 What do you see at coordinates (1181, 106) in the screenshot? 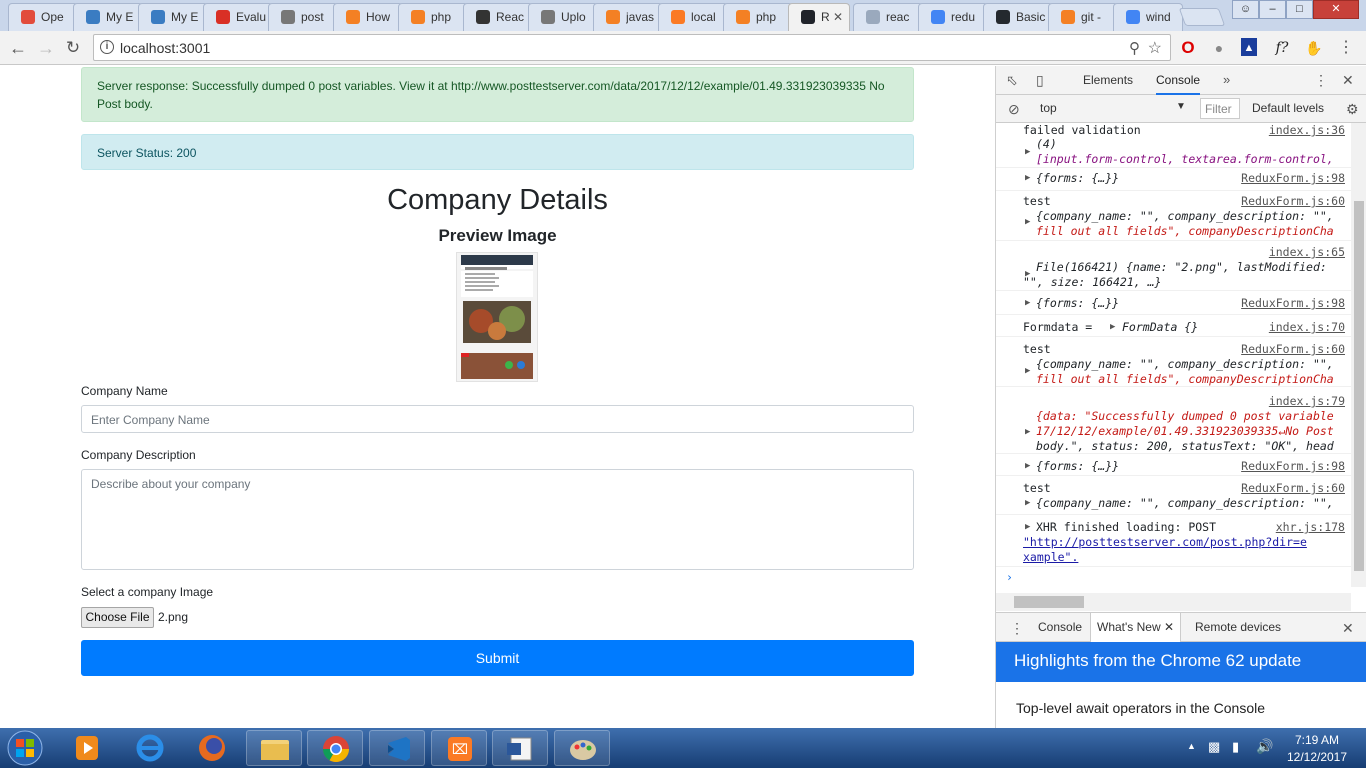
I see `chevron-down-icon: ▼` at bounding box center [1181, 106].